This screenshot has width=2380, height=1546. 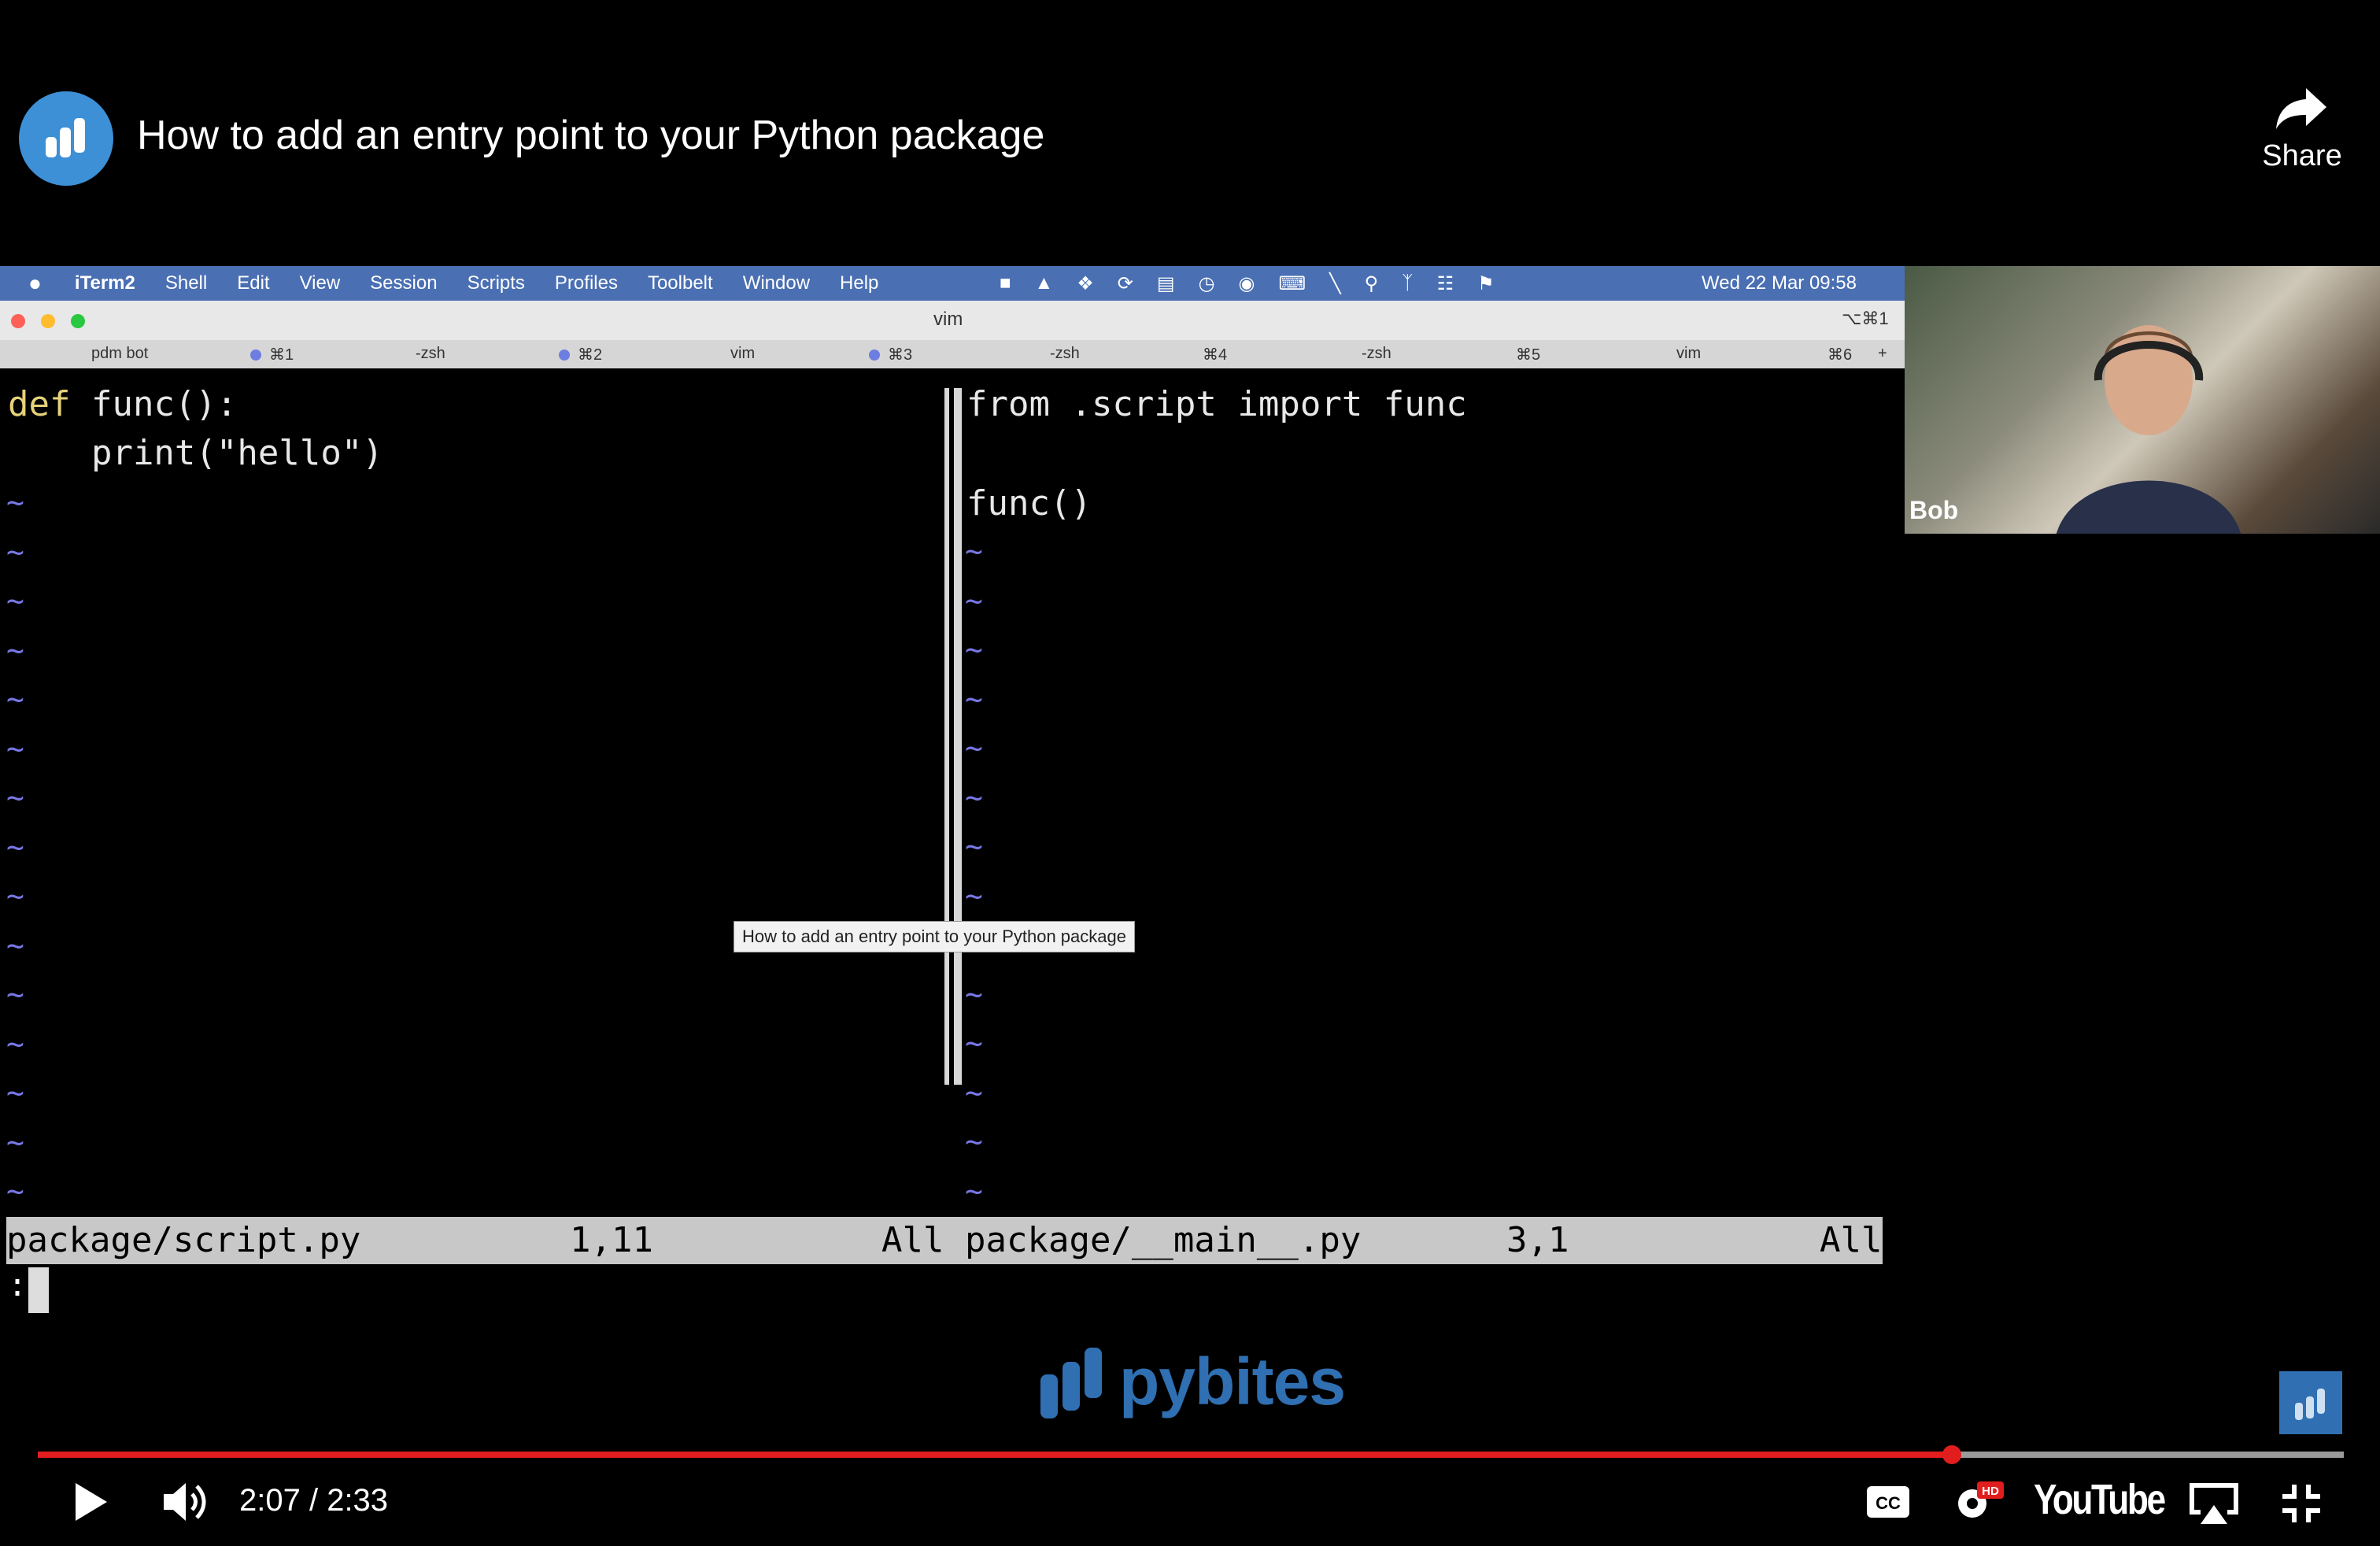 I want to click on closed-captions-icon: CC, so click(x=1888, y=1502).